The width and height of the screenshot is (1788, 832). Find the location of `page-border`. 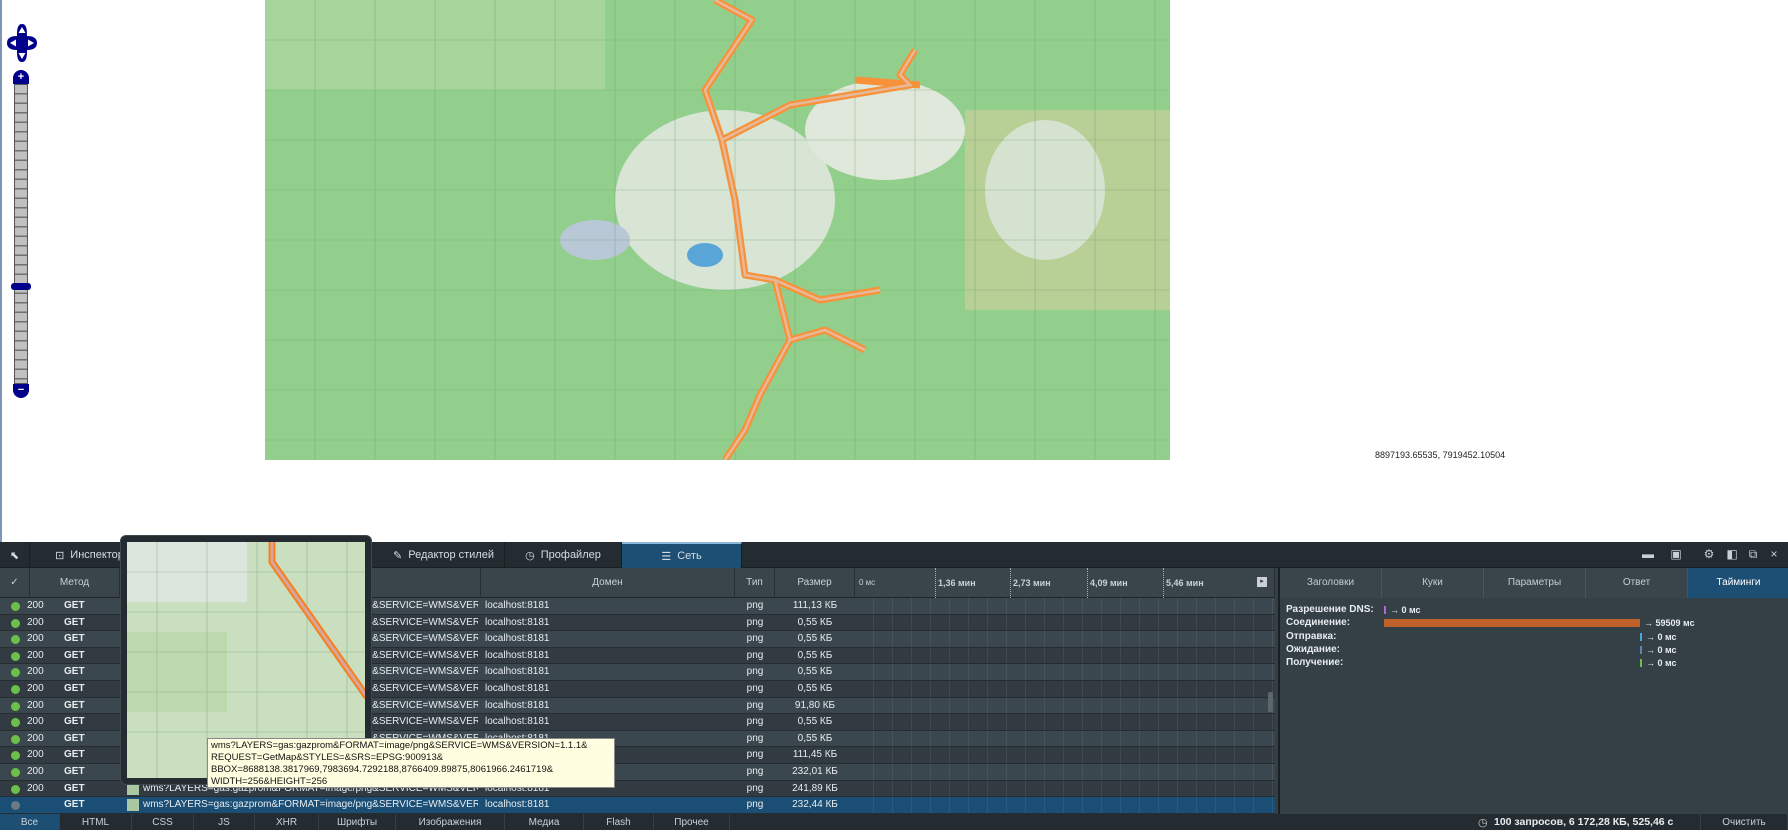

page-border is located at coordinates (1, 271).